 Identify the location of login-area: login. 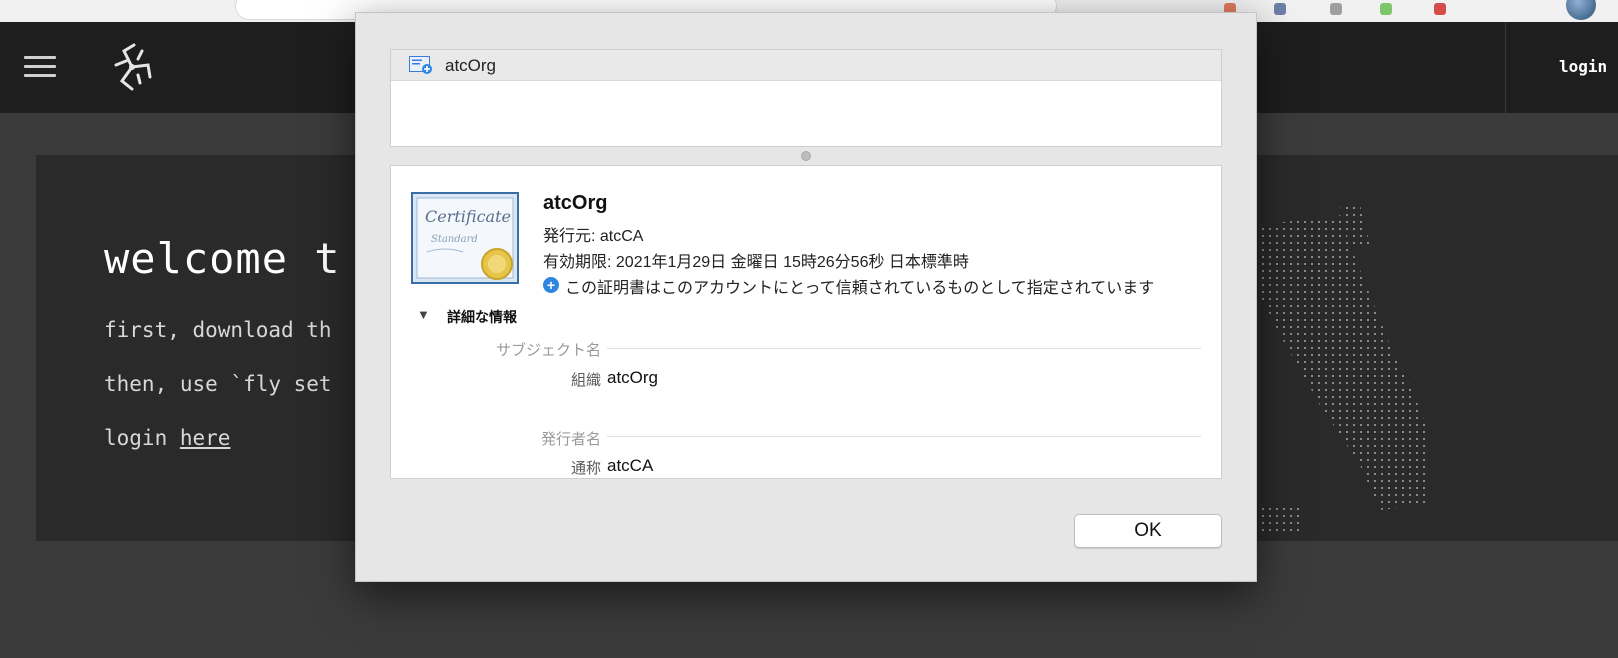
(1561, 67).